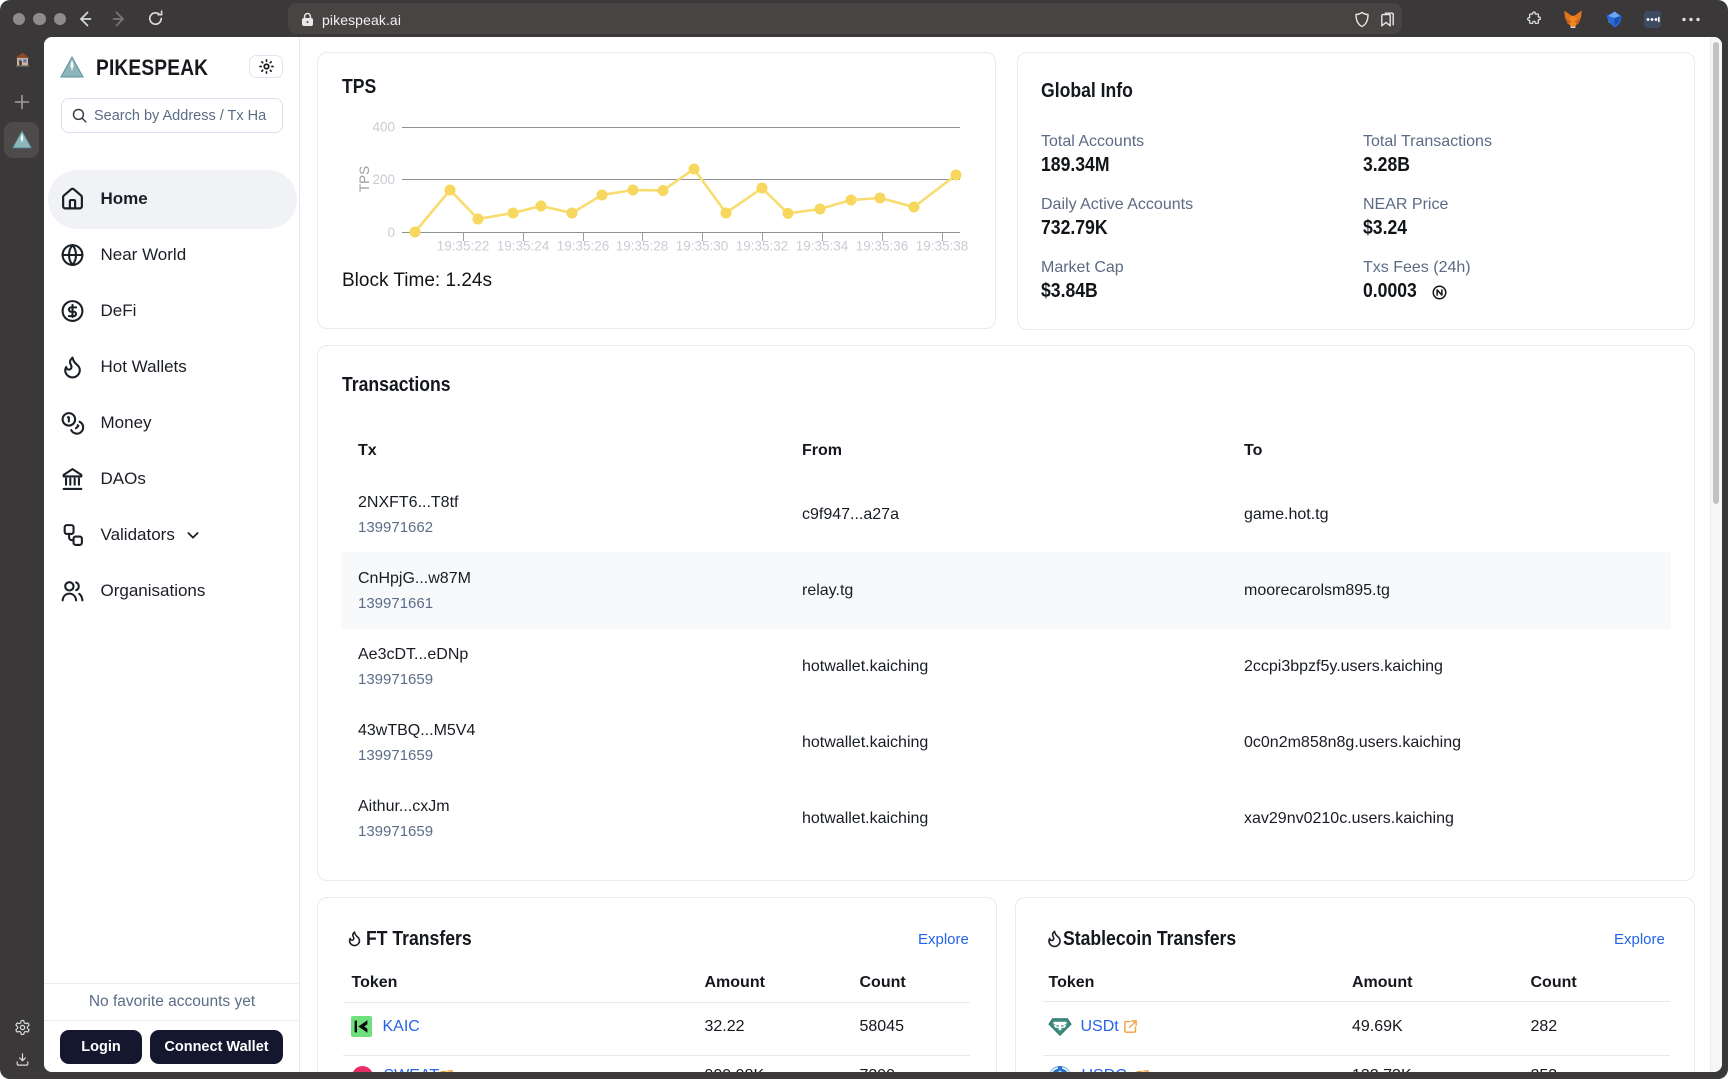  What do you see at coordinates (364, 179) in the screenshot?
I see `svg-text: TPS` at bounding box center [364, 179].